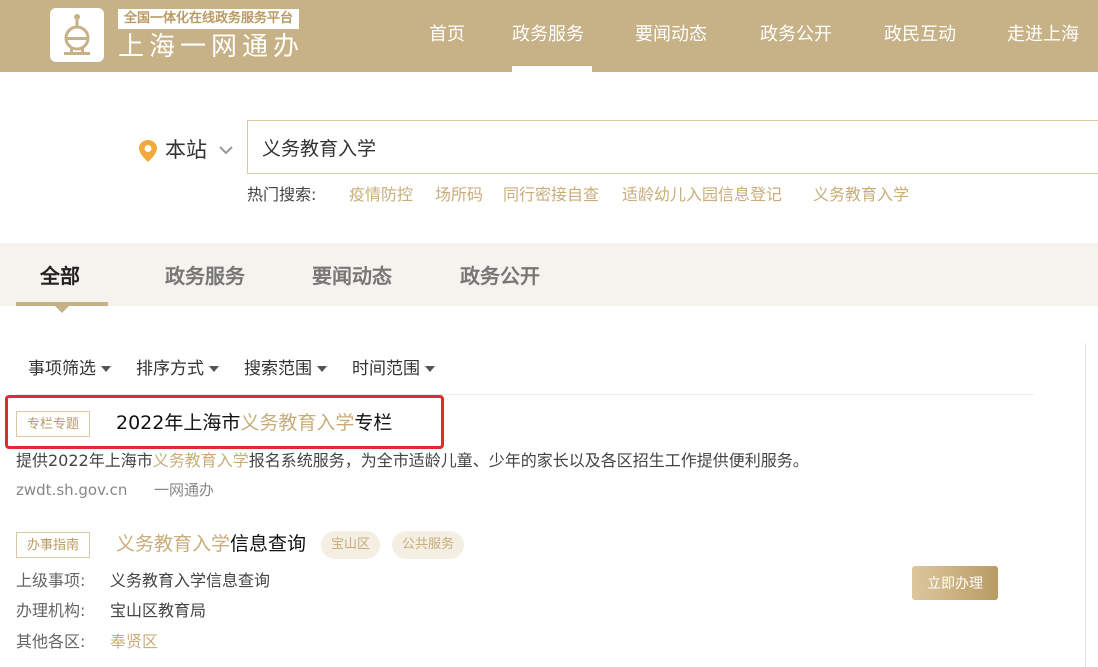  I want to click on nav-gov-disclosure: 政务公开, so click(796, 35).